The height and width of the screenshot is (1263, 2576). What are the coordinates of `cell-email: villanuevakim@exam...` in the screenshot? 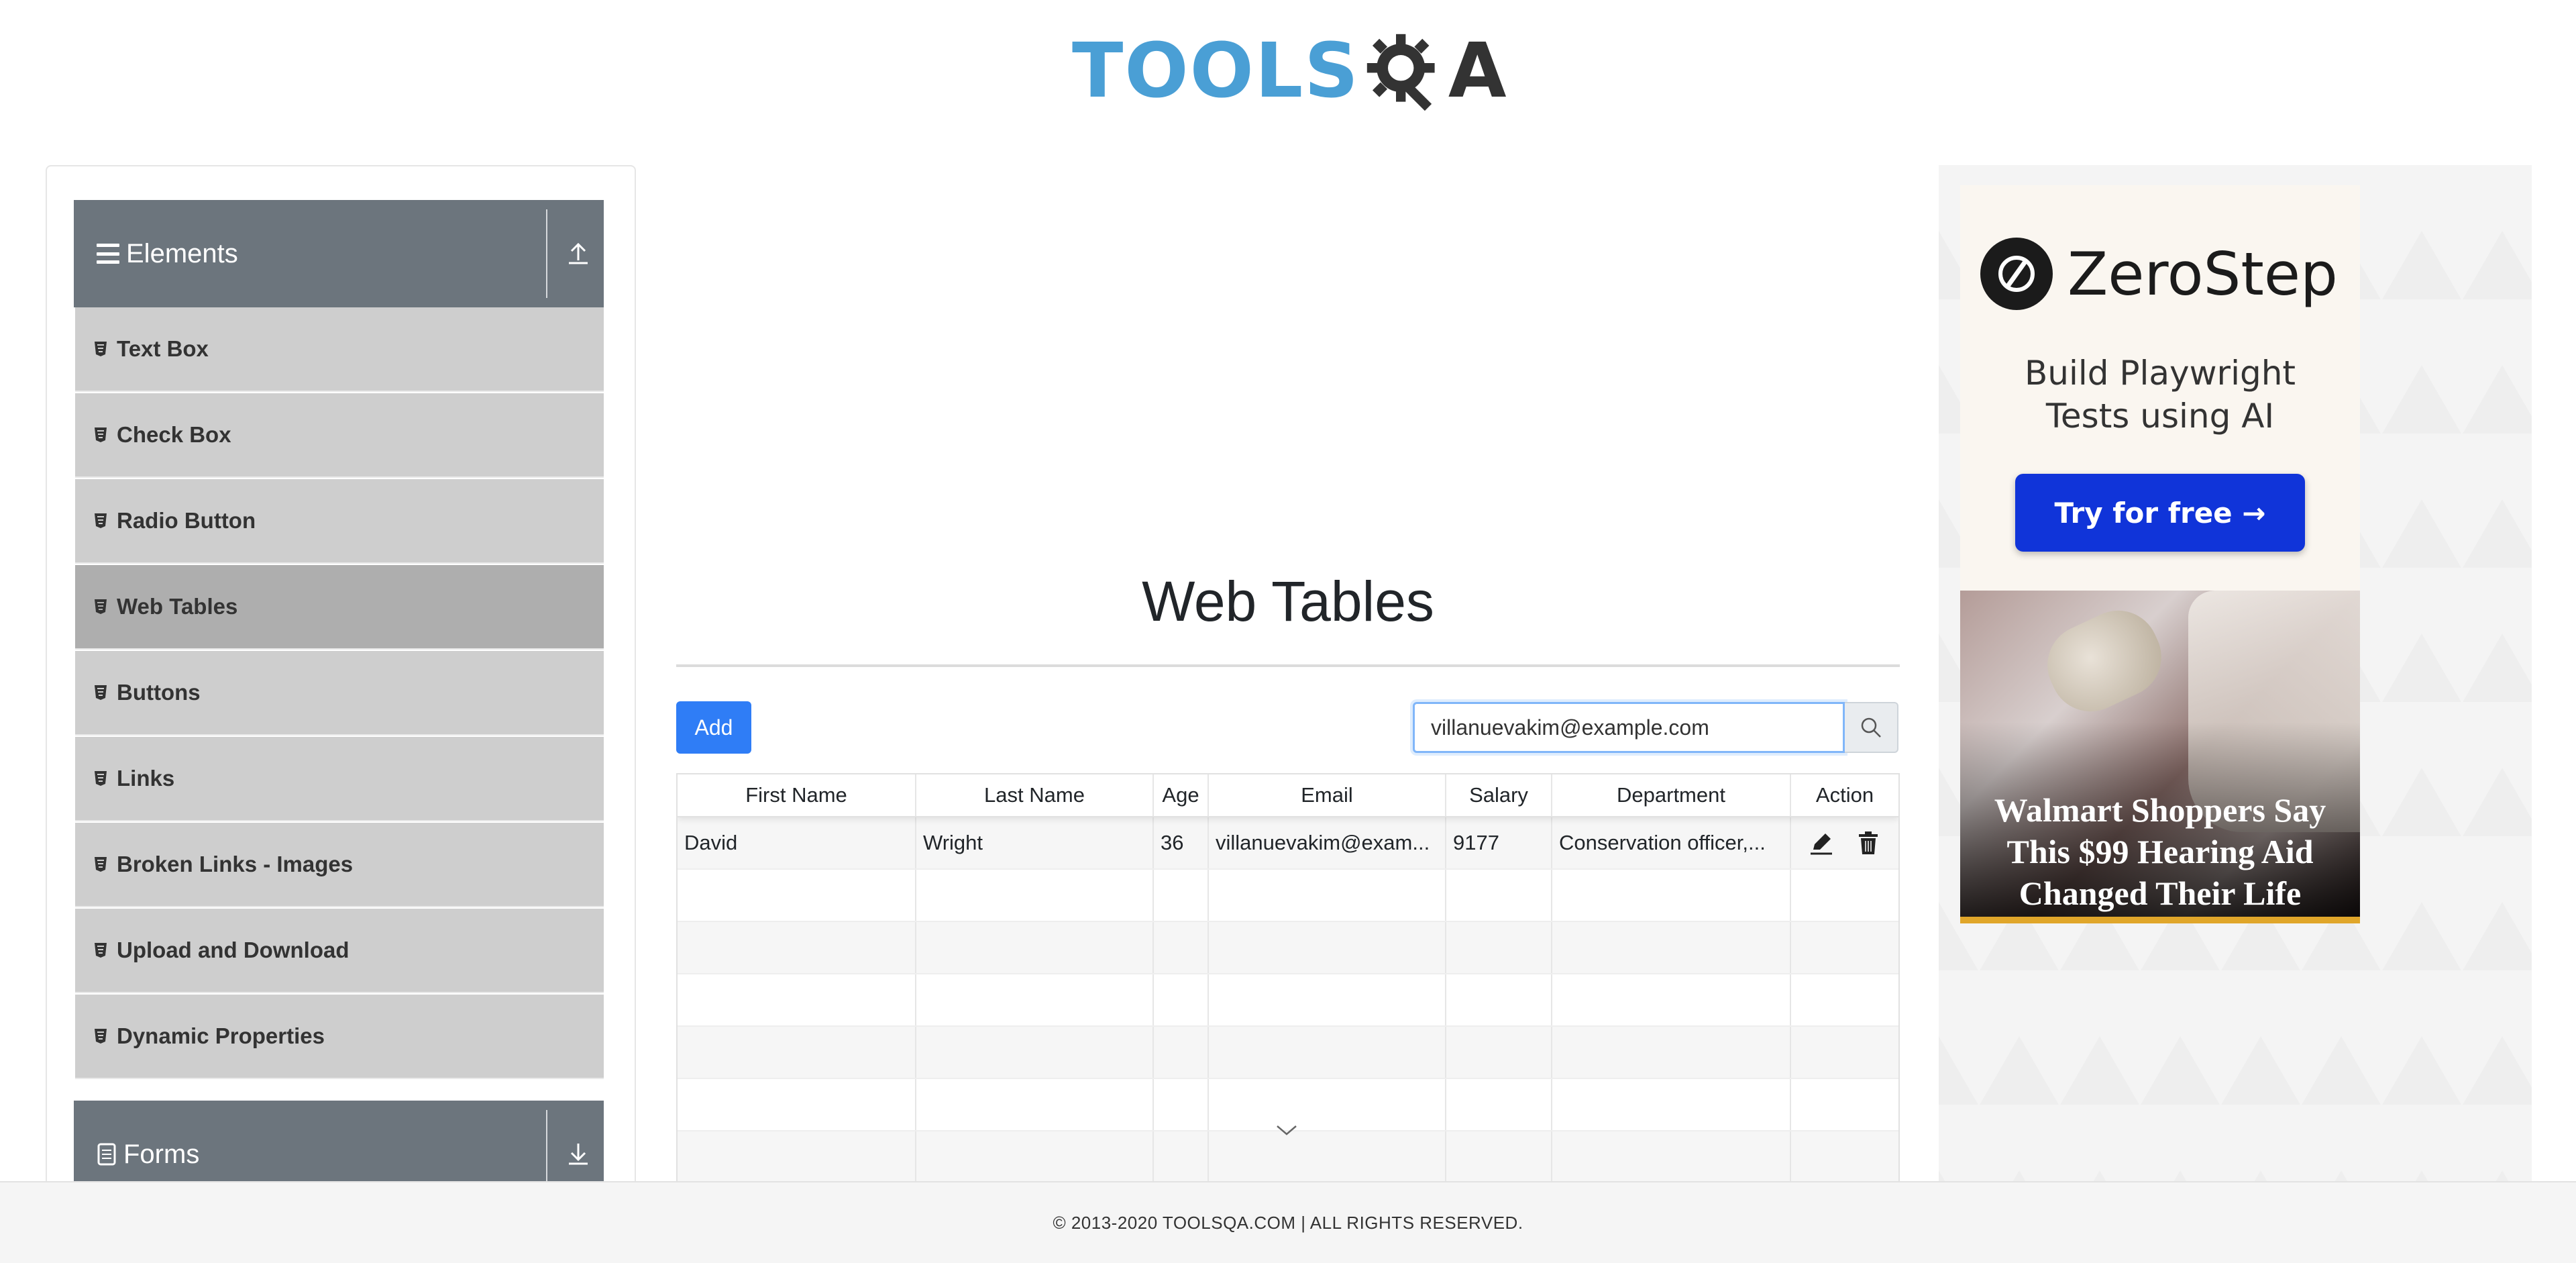 It's located at (1327, 843).